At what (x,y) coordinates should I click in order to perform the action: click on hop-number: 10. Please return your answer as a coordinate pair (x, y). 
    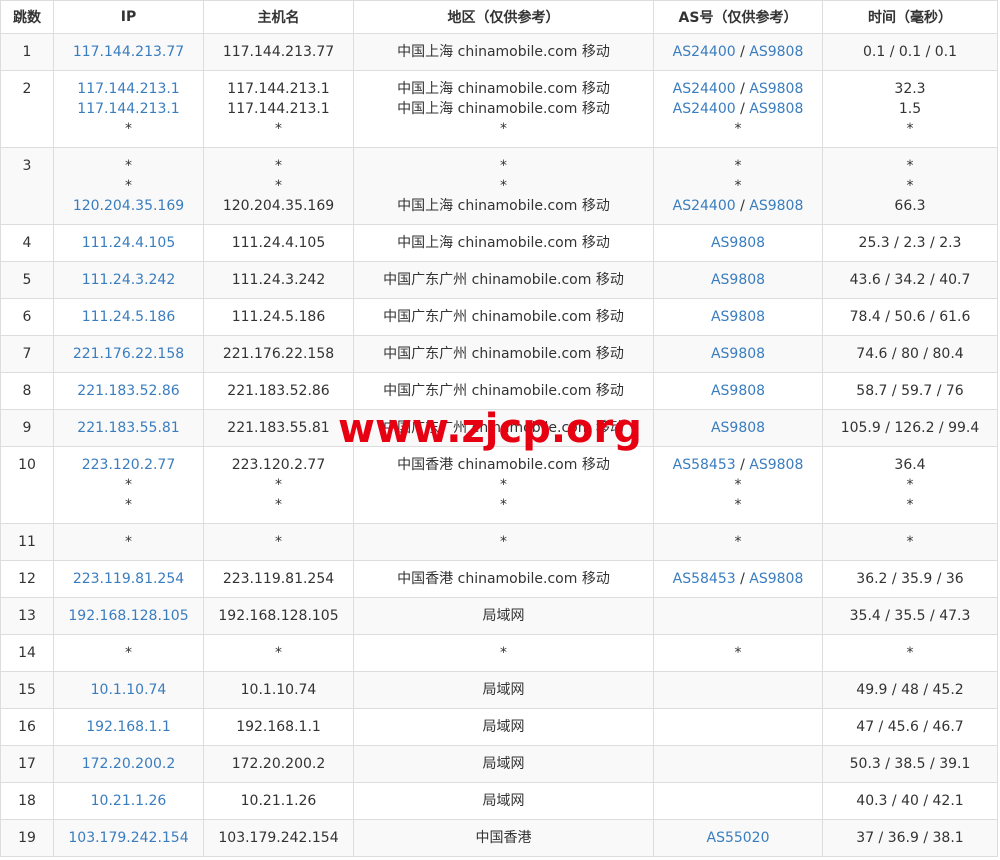
    Looking at the image, I should click on (27, 465).